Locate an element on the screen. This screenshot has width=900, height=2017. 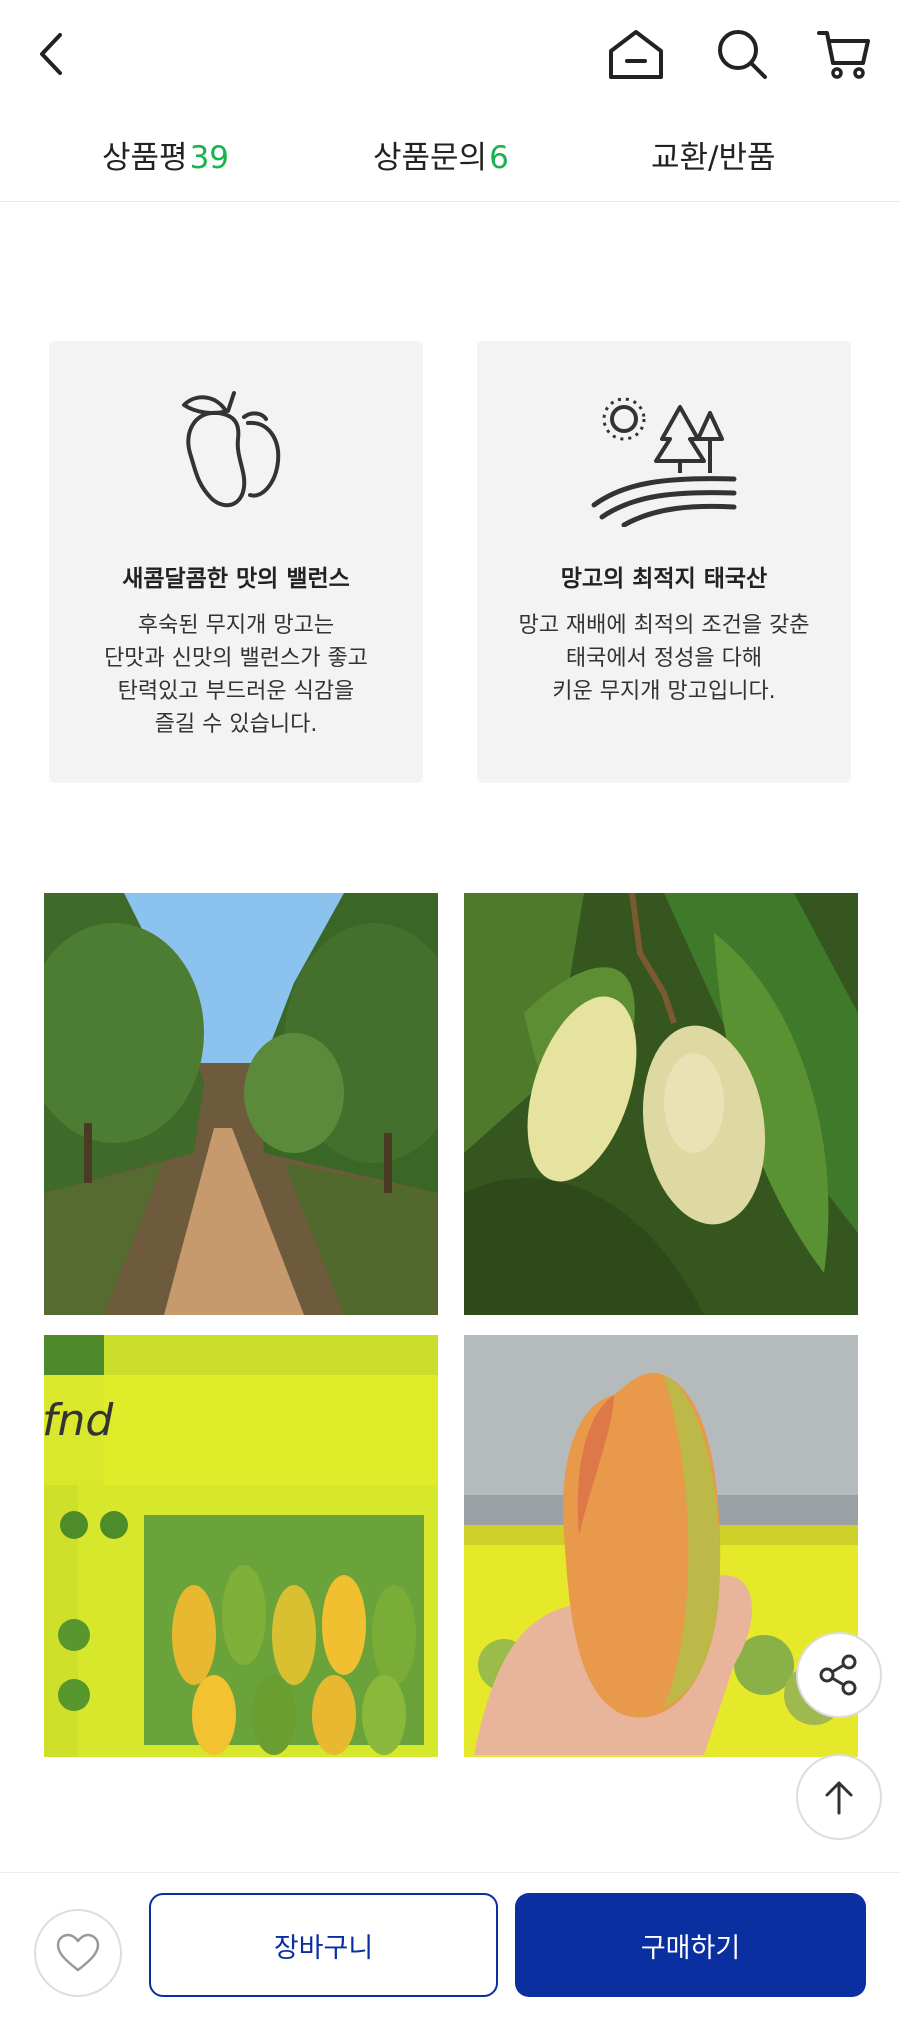
search-button is located at coordinates (742, 54).